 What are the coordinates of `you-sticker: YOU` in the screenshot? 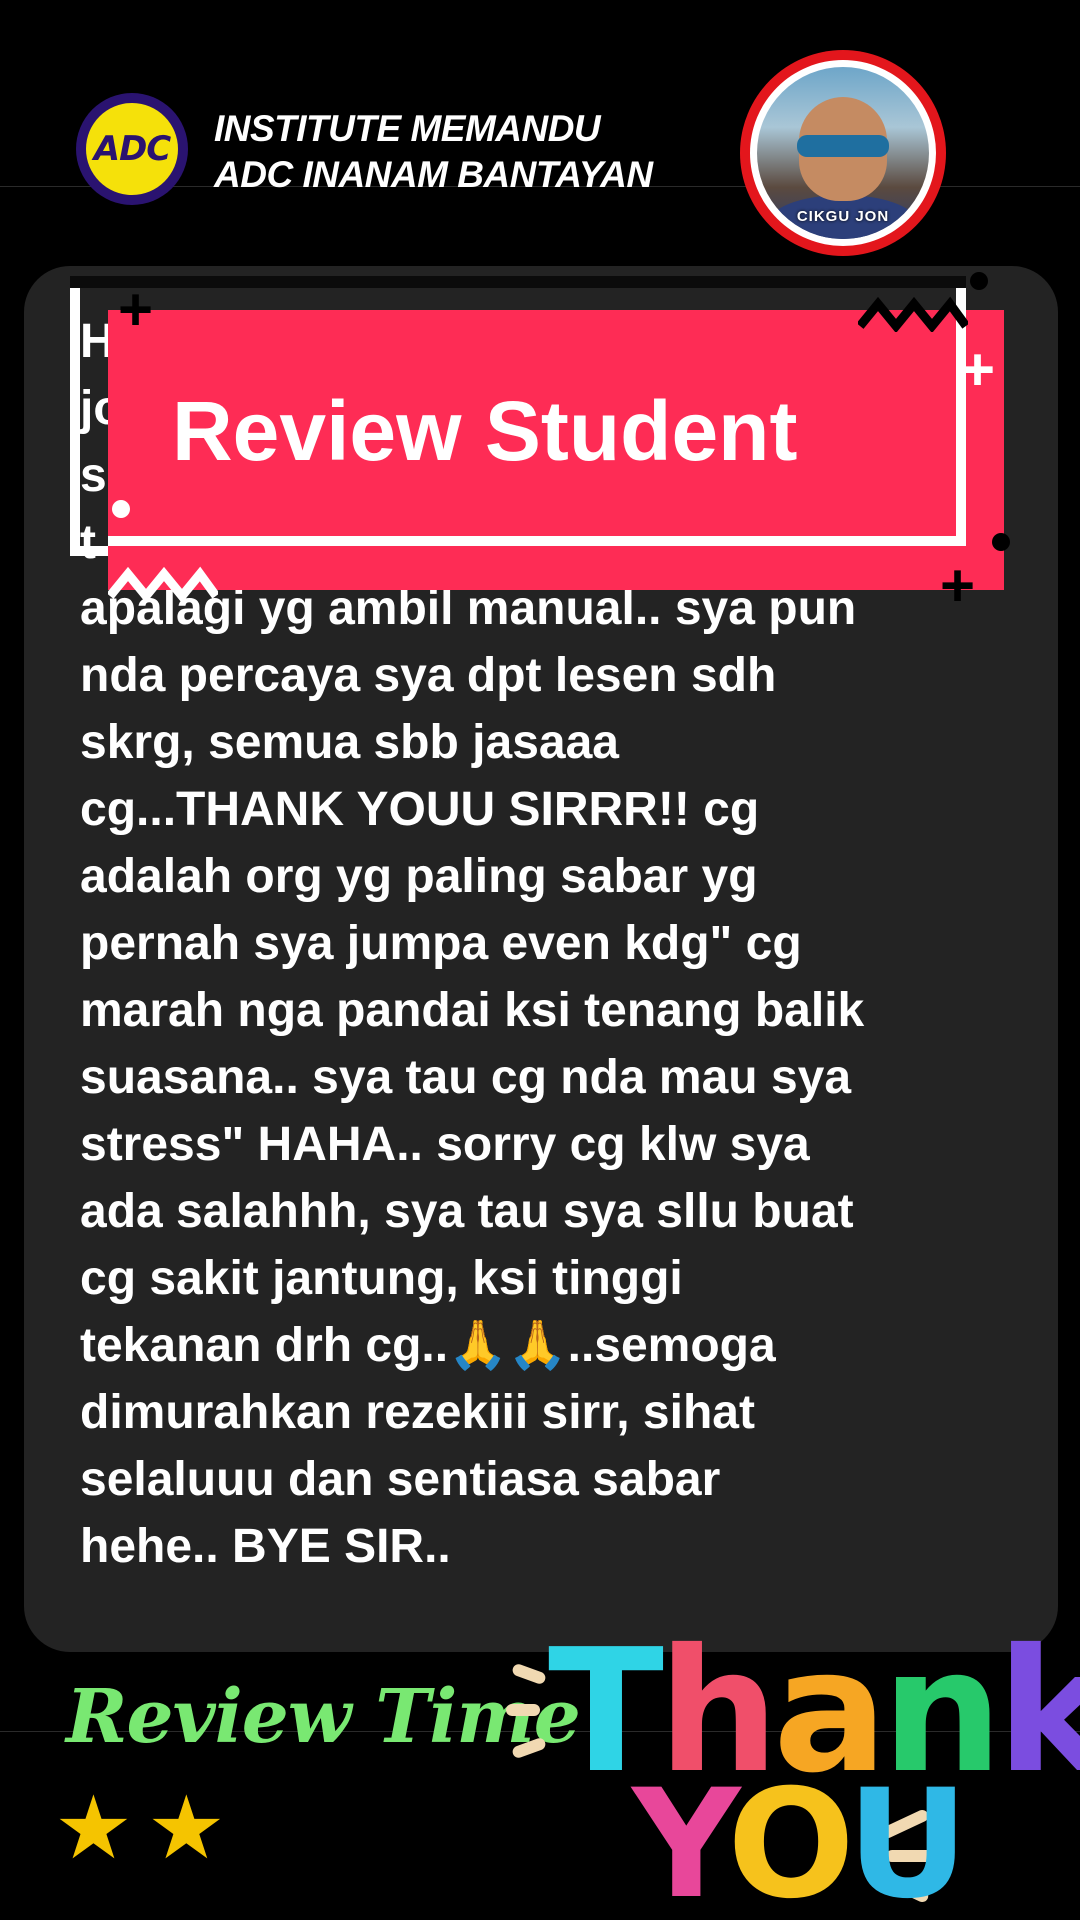 It's located at (800, 1845).